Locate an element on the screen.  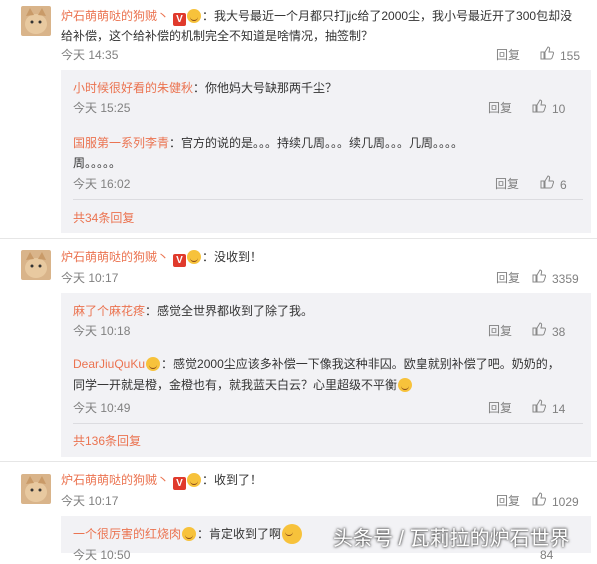
like-count: 3359 is located at coordinates (565, 278).